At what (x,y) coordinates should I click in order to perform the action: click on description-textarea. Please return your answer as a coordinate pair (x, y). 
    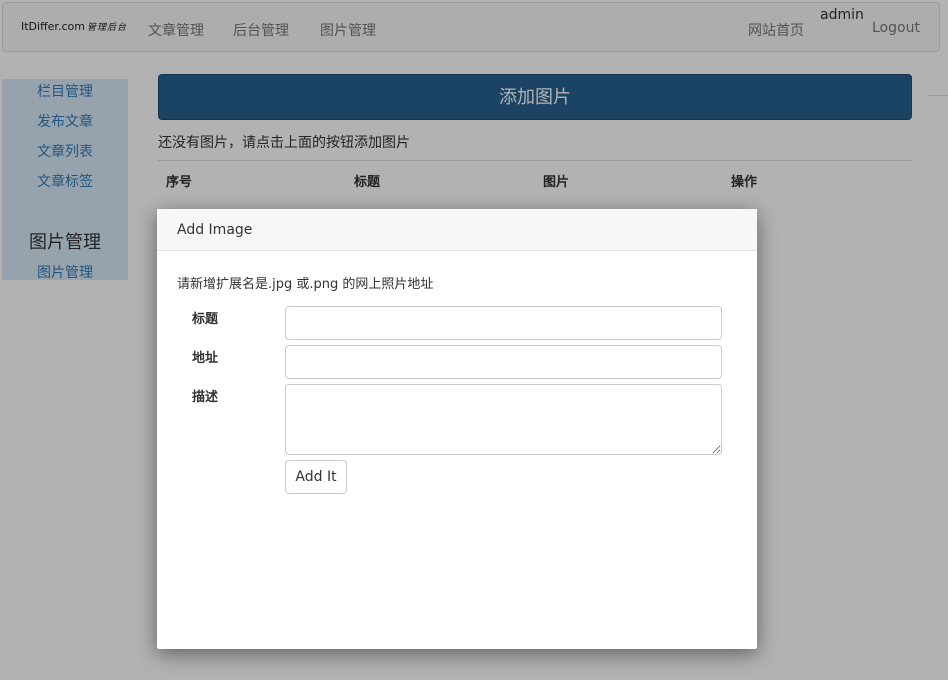
    Looking at the image, I should click on (503, 419).